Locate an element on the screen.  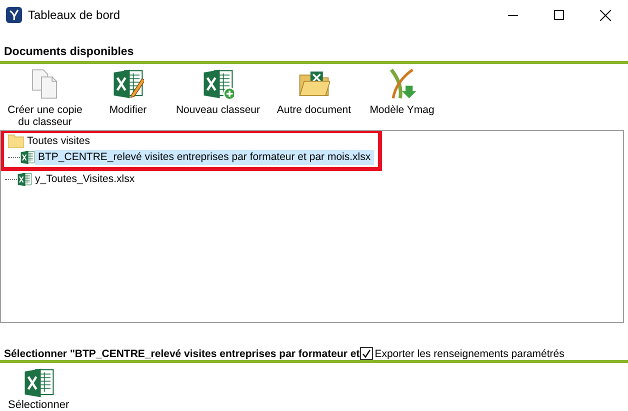
file-item: BTP_CENTRE_relevé visites entreprises par formateur et par mois.xlsx is located at coordinates (204, 157).